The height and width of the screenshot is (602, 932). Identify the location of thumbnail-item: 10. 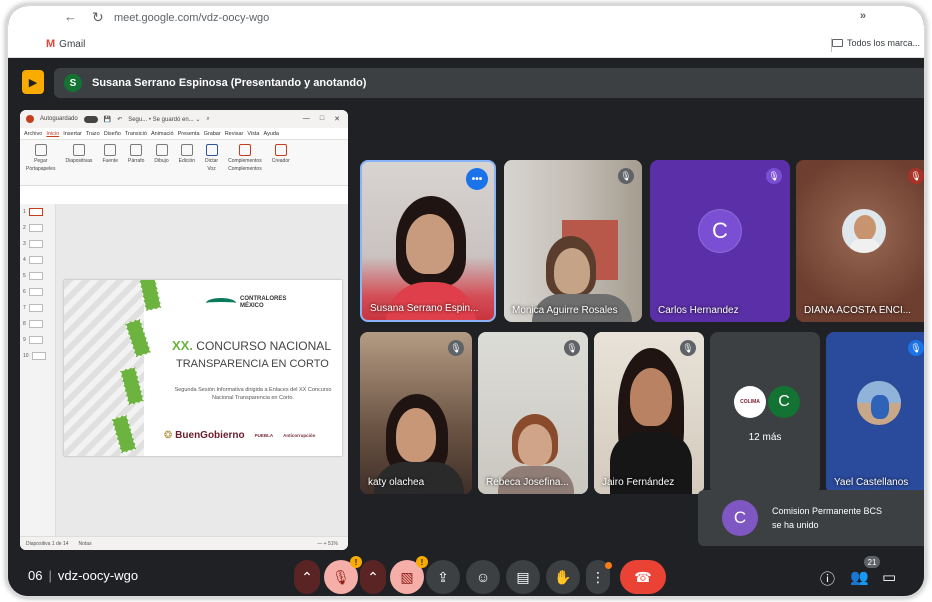
(37, 356).